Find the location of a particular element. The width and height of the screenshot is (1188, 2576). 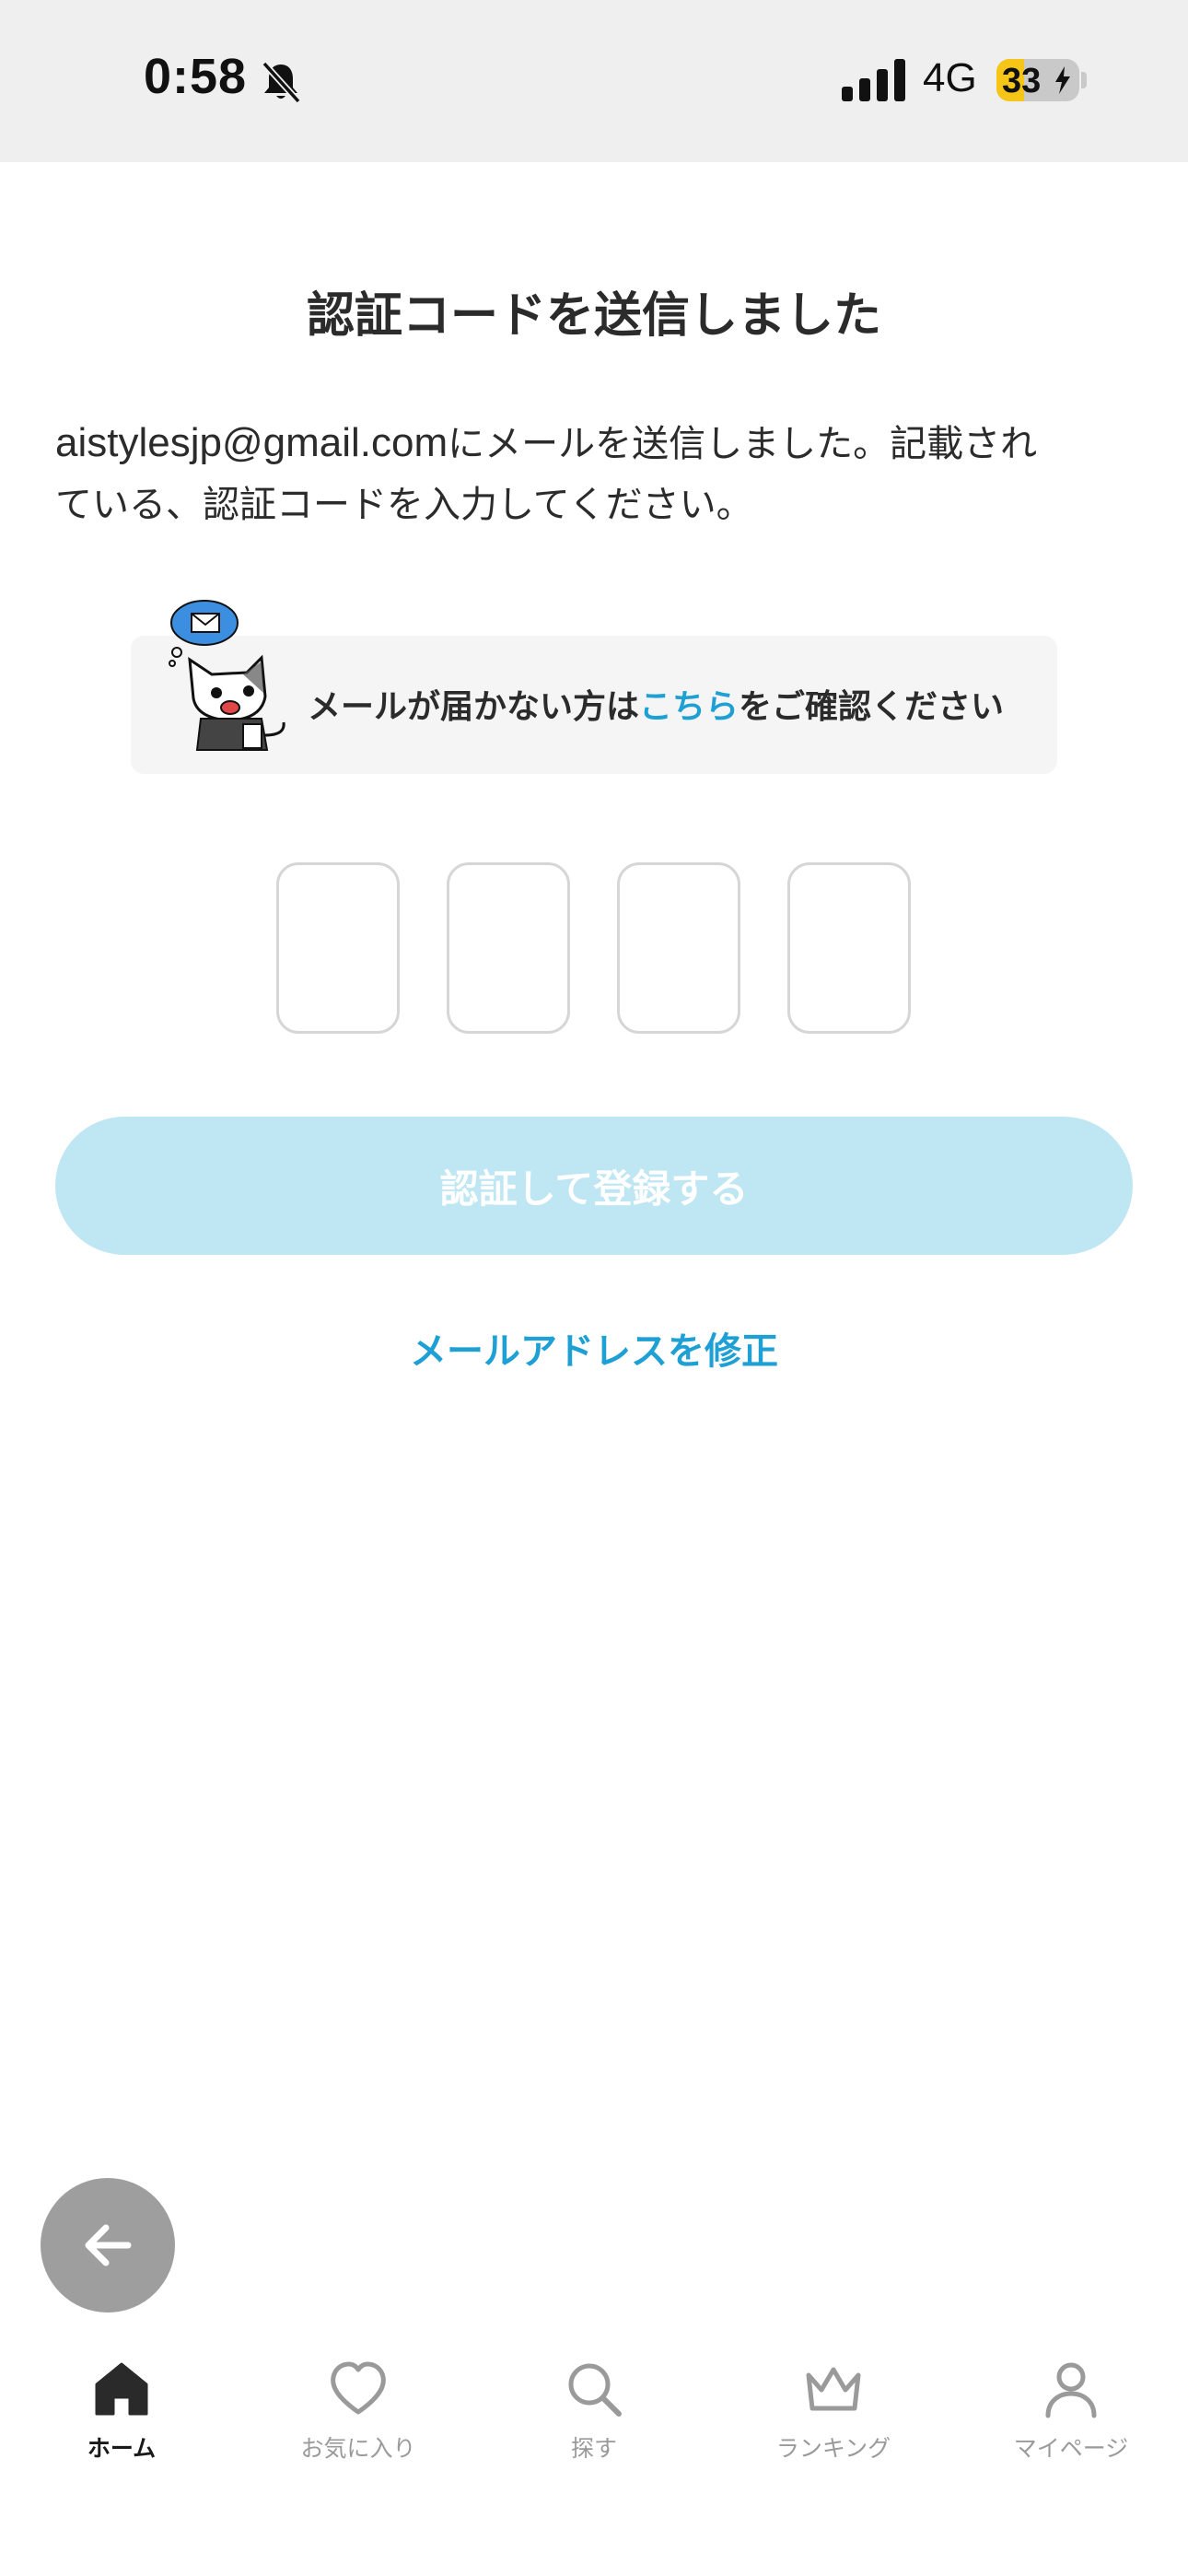

bell-off-icon is located at coordinates (281, 82).